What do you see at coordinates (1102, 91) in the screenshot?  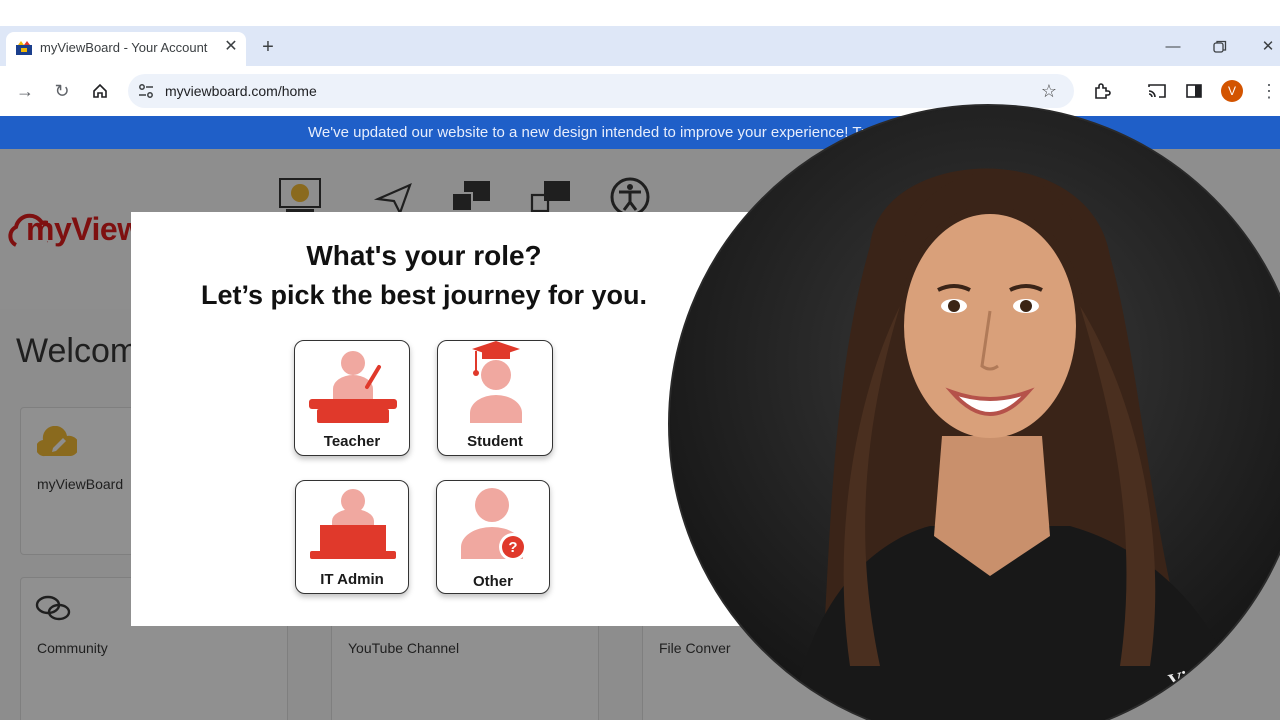 I see `extensions-icon` at bounding box center [1102, 91].